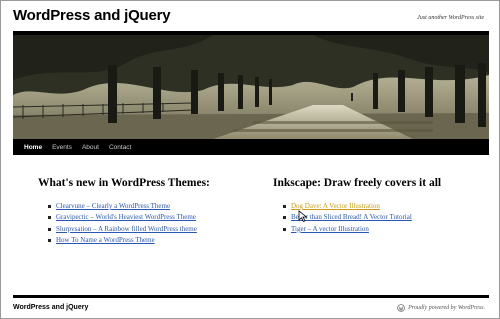  I want to click on nav-item-home: Home, so click(33, 147).